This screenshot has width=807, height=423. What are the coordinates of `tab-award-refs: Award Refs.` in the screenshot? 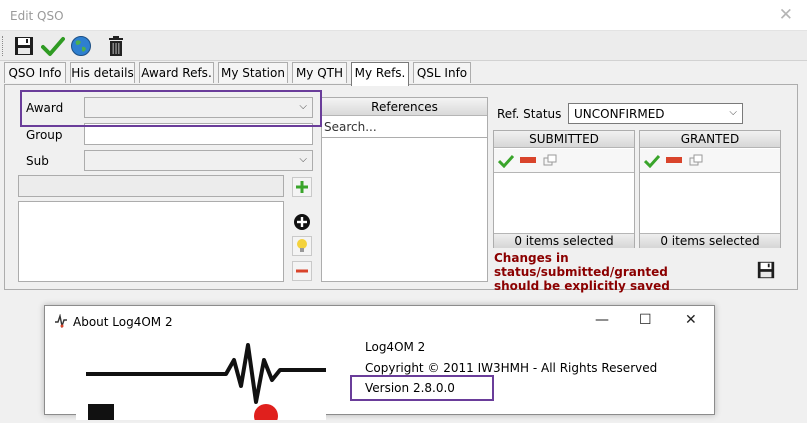 It's located at (176, 72).